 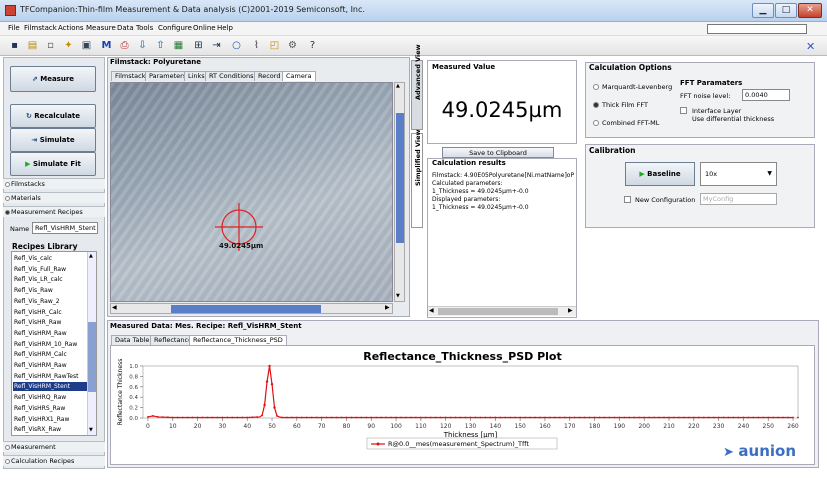 What do you see at coordinates (175, 28) in the screenshot?
I see `menu-configure: Configure` at bounding box center [175, 28].